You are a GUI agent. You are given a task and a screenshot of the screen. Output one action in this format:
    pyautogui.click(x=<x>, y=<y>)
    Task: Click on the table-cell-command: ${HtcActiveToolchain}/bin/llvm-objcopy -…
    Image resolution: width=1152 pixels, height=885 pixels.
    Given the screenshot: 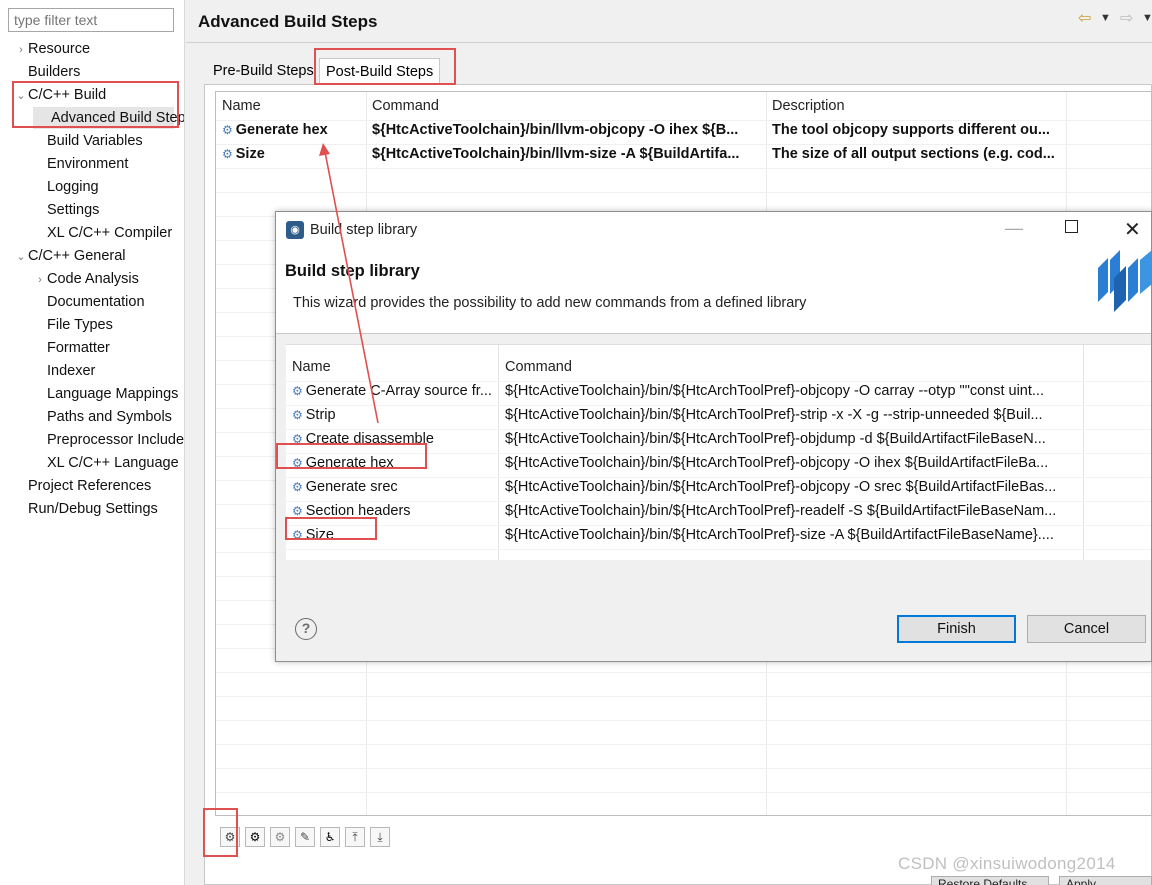 What is the action you would take?
    pyautogui.click(x=567, y=130)
    